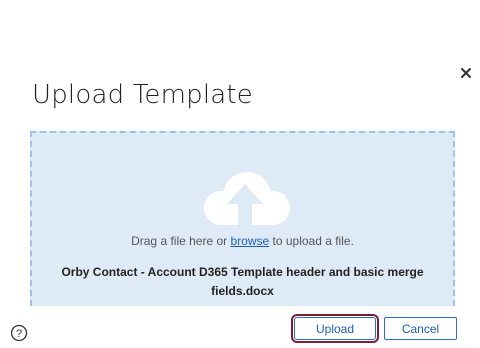 This screenshot has height=348, width=480. Describe the element at coordinates (247, 202) in the screenshot. I see `cloud-upload-icon` at that location.